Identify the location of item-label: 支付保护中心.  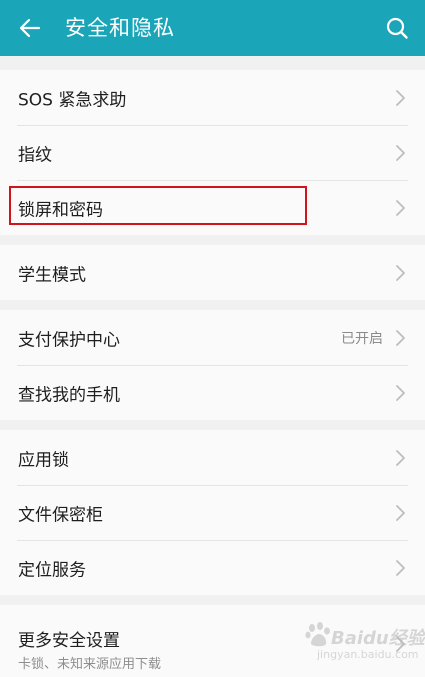
(69, 340).